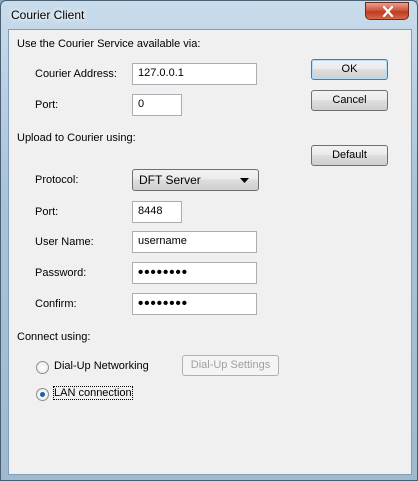  I want to click on chevron-down-icon, so click(244, 180).